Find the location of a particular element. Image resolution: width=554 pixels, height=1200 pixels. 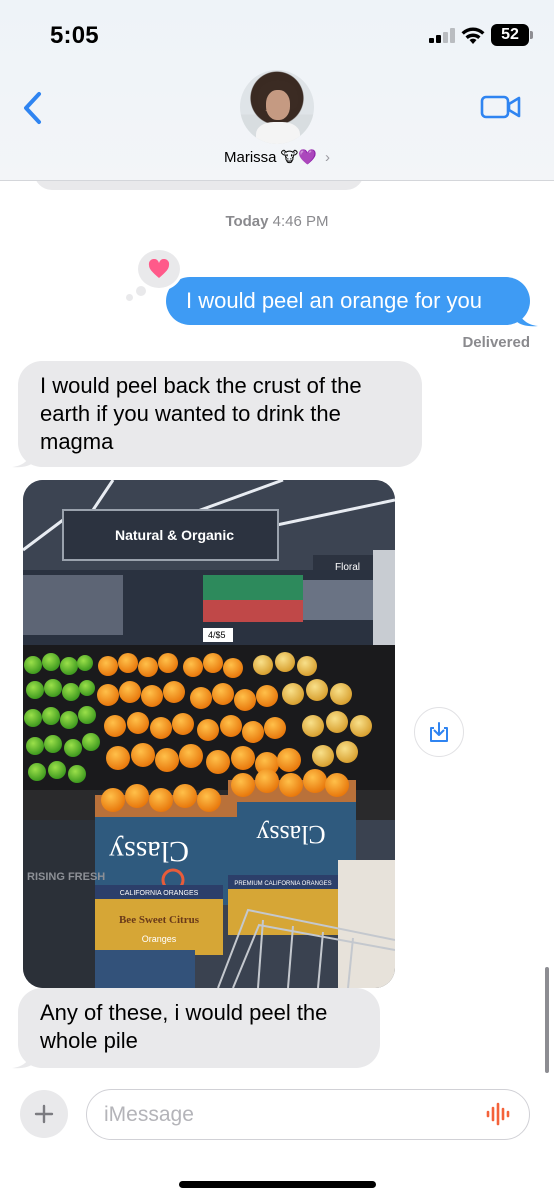

contact-avatar is located at coordinates (277, 107).